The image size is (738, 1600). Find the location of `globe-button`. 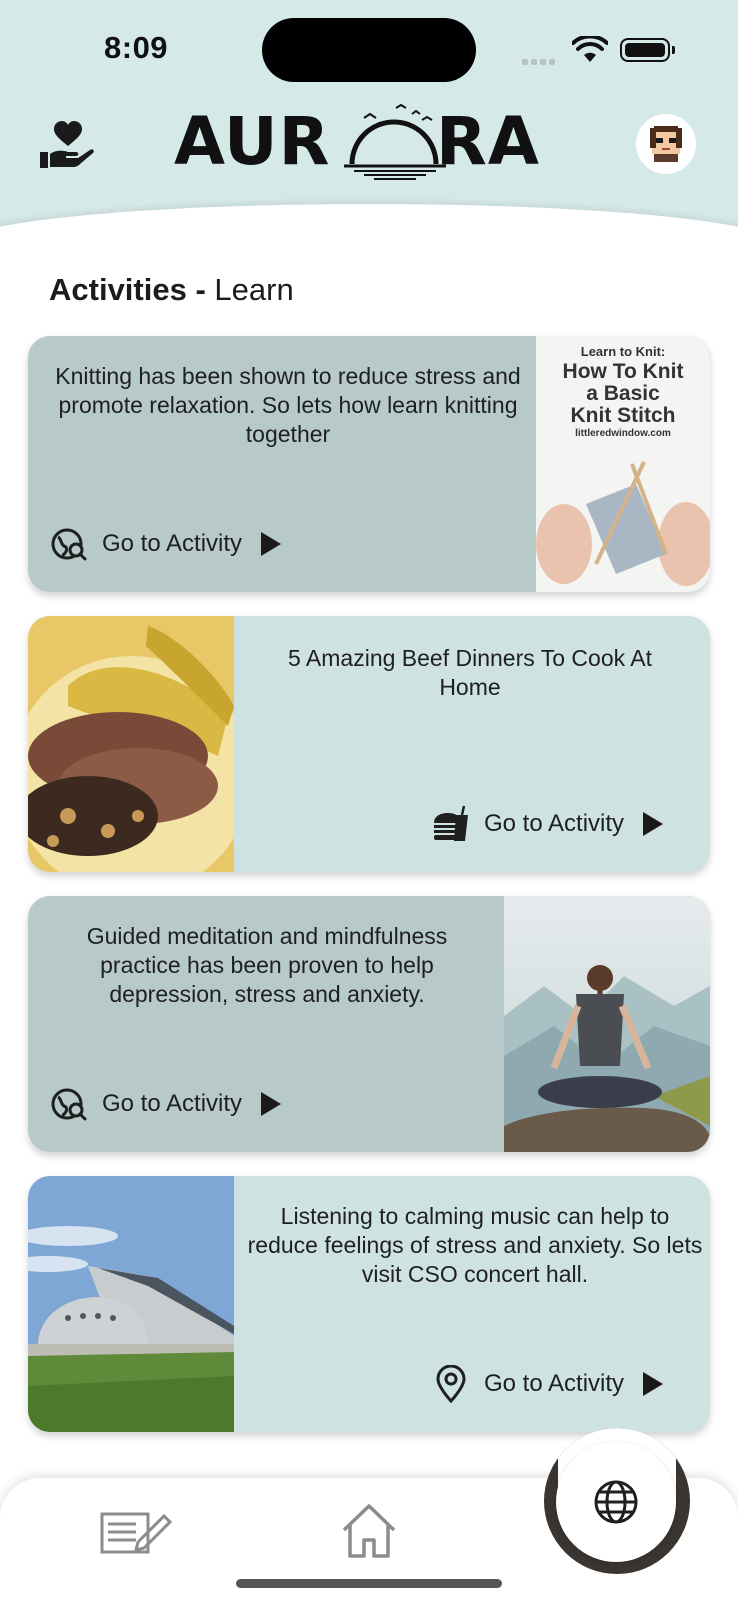

globe-button is located at coordinates (616, 1502).